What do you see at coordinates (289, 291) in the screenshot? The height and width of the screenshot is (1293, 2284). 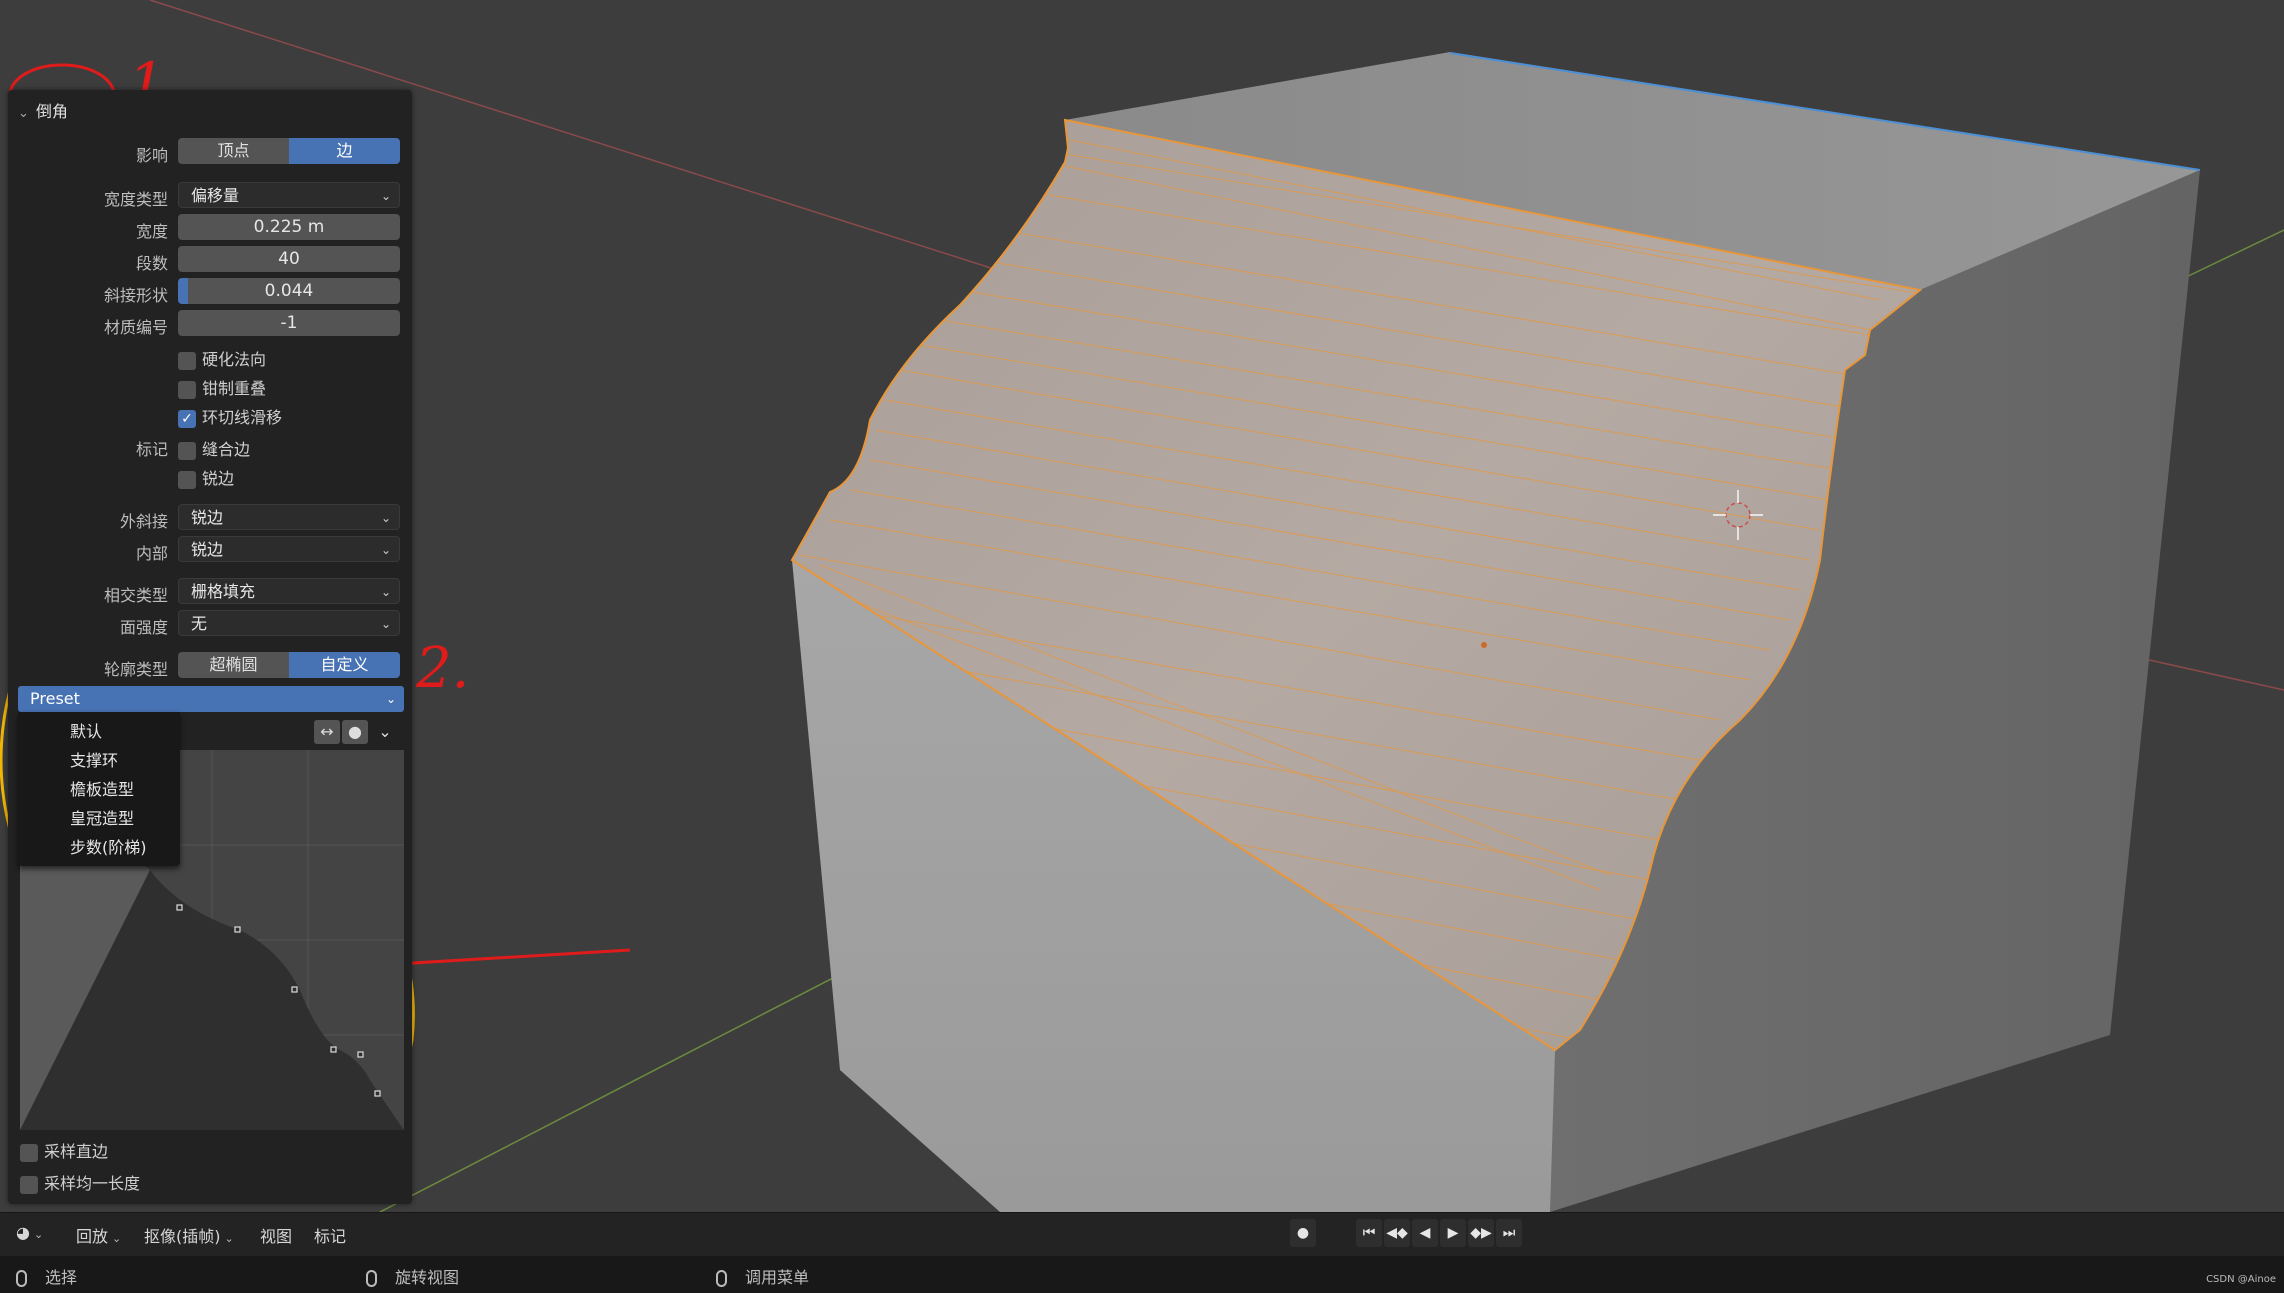 I see `miter-shape-slider: 0.044` at bounding box center [289, 291].